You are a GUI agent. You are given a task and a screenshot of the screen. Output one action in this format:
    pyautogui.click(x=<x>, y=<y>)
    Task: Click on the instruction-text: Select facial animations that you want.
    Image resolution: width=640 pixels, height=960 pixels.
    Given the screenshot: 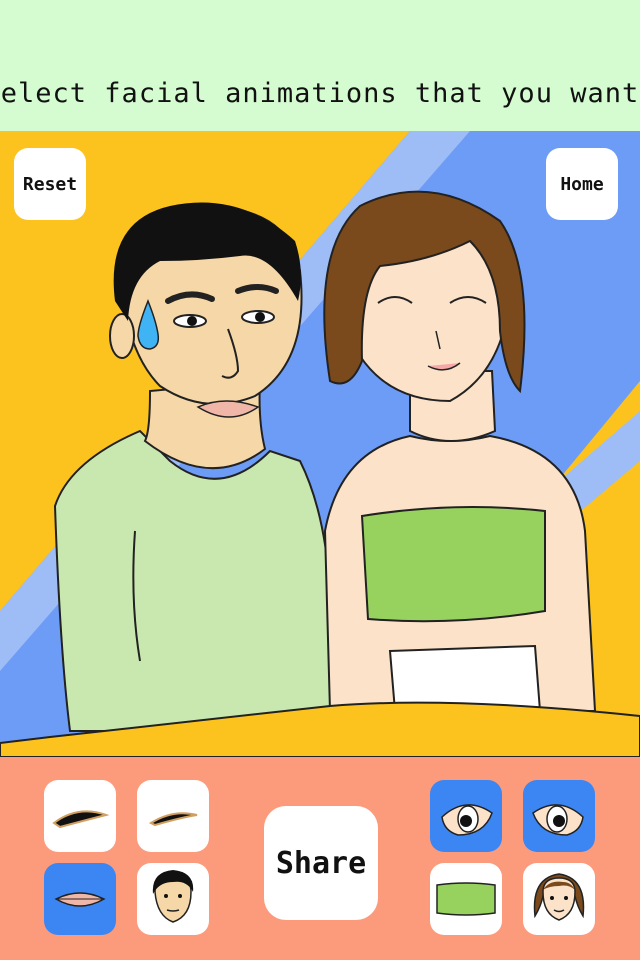 What is the action you would take?
    pyautogui.click(x=320, y=93)
    